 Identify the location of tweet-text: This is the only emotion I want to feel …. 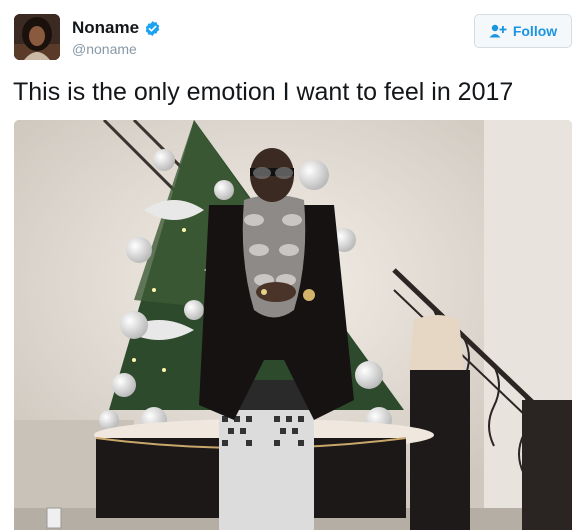
(263, 92).